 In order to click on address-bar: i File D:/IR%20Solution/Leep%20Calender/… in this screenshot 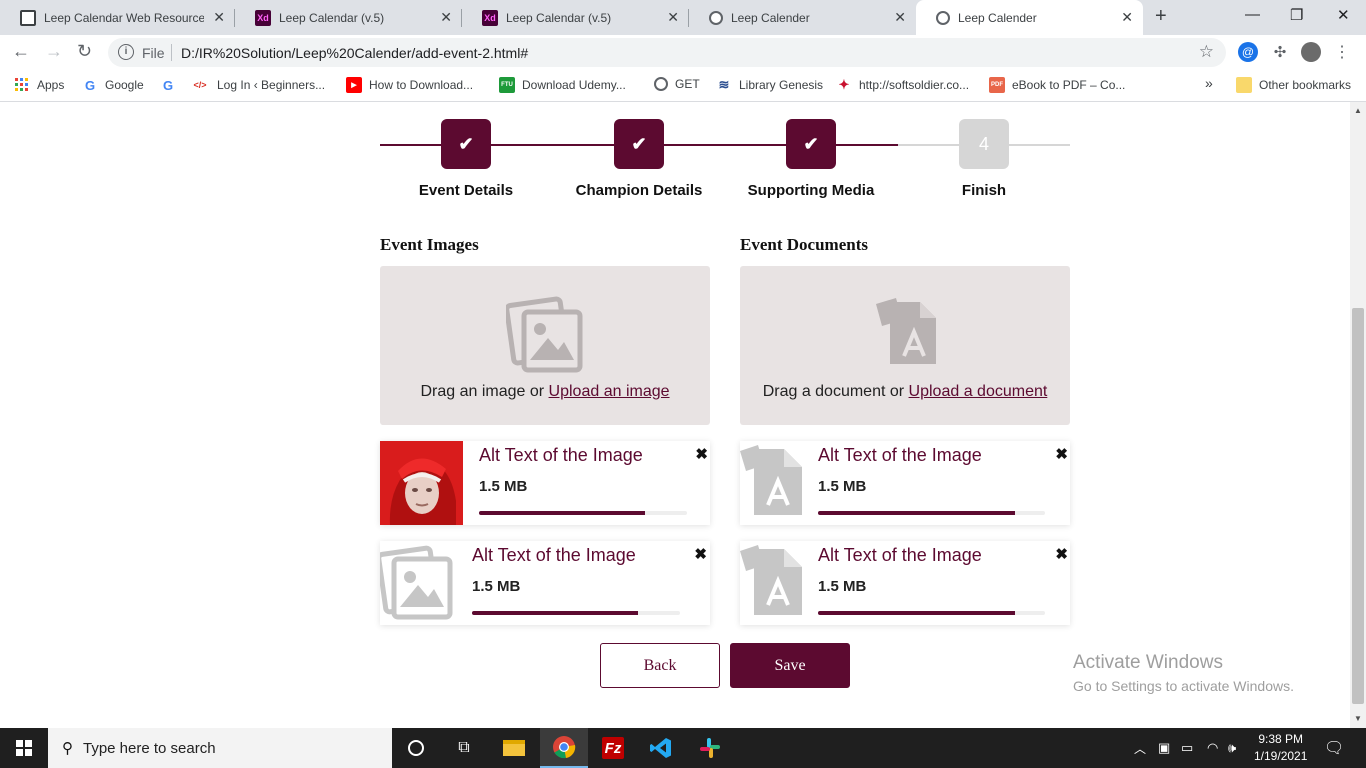, I will do `click(667, 52)`.